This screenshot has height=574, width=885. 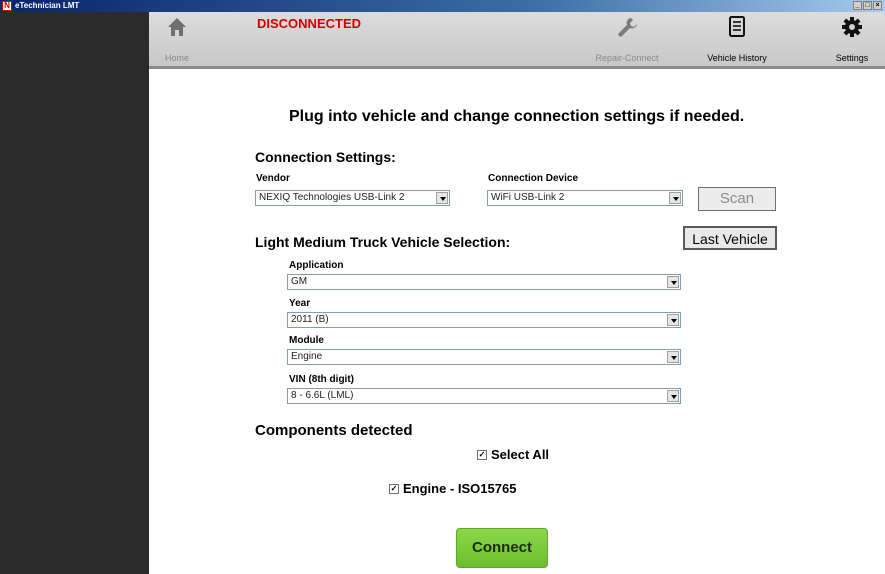 What do you see at coordinates (852, 40) in the screenshot?
I see `settings-button: Settings` at bounding box center [852, 40].